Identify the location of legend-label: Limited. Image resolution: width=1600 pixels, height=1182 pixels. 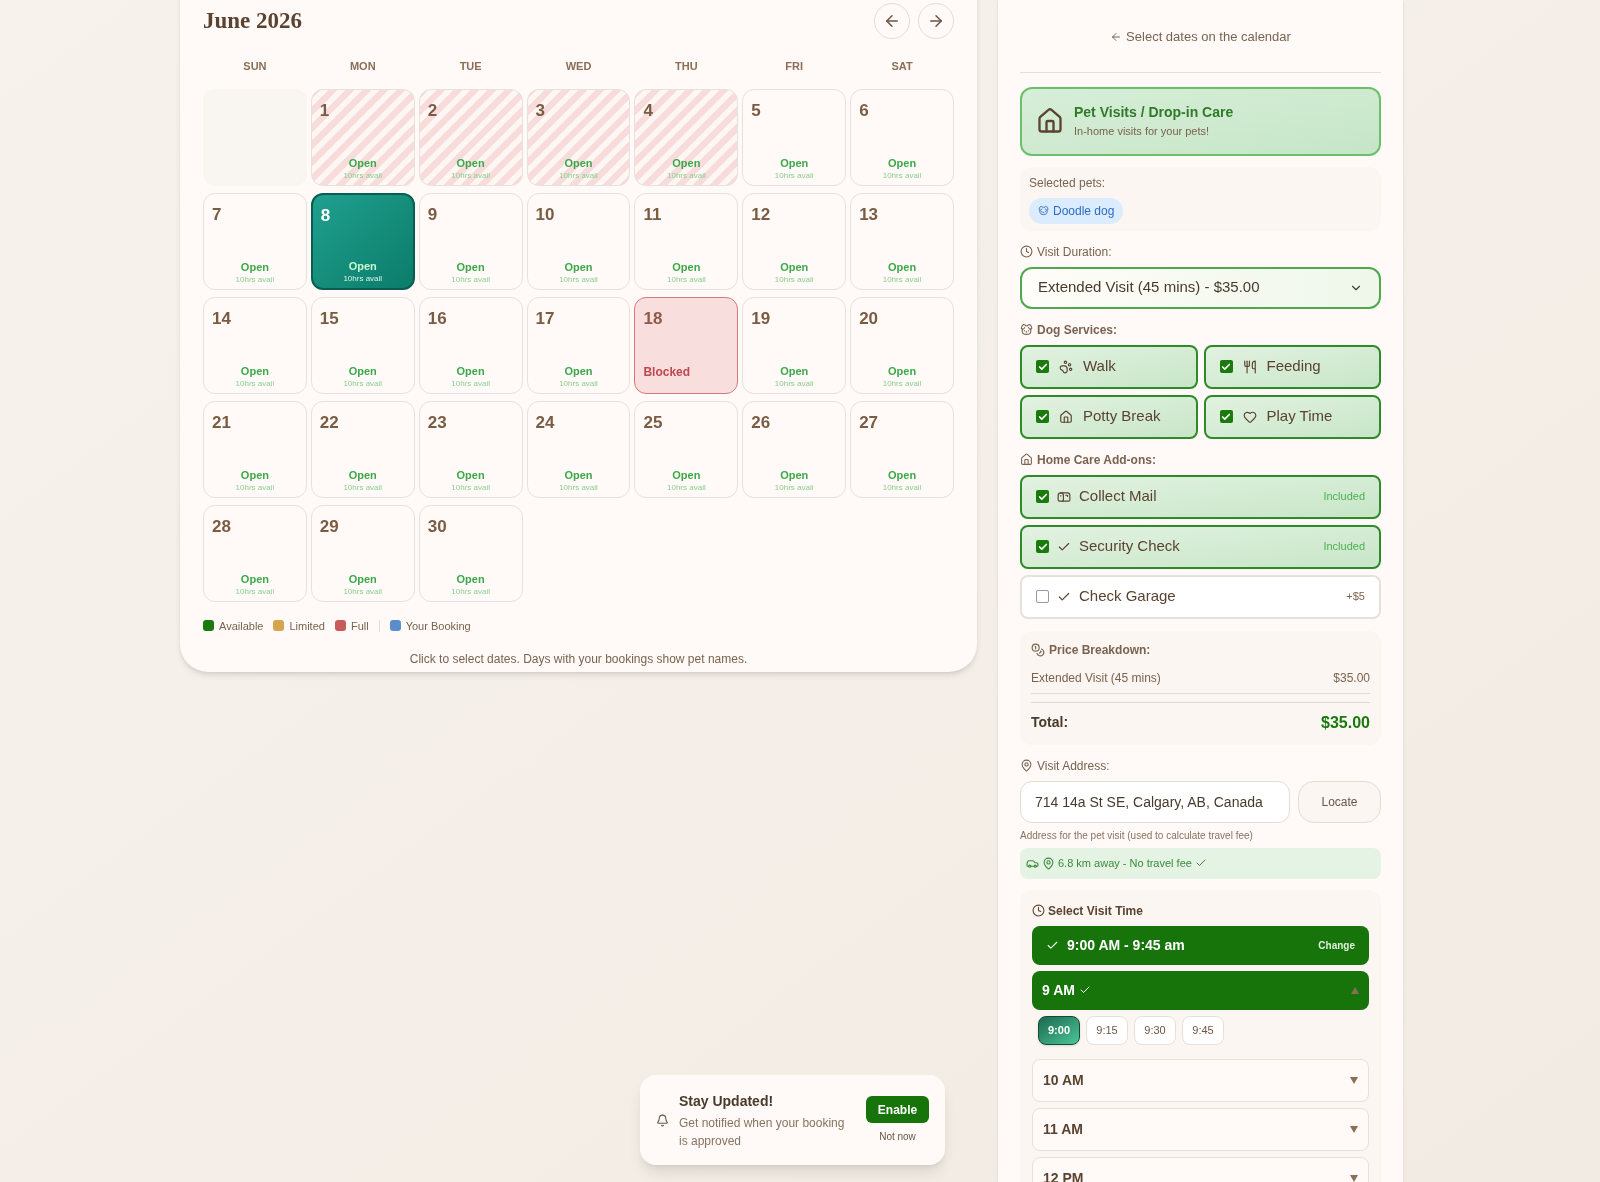
(307, 626).